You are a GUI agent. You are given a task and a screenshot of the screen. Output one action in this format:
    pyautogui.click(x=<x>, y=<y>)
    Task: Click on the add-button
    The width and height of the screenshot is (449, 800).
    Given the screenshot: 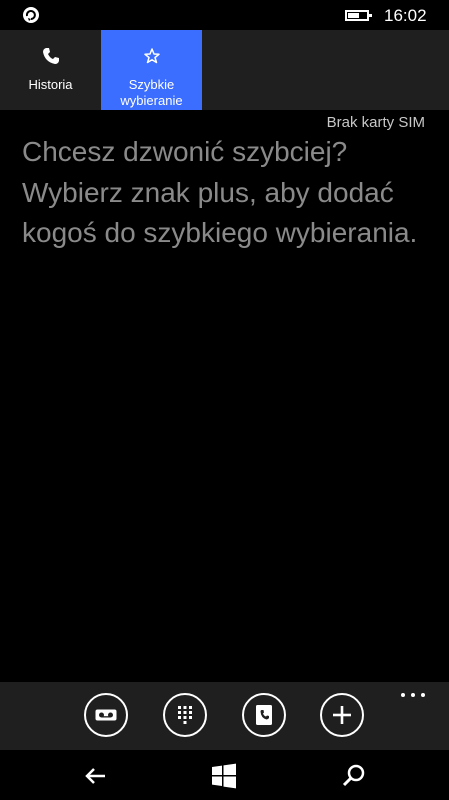 What is the action you would take?
    pyautogui.click(x=342, y=715)
    